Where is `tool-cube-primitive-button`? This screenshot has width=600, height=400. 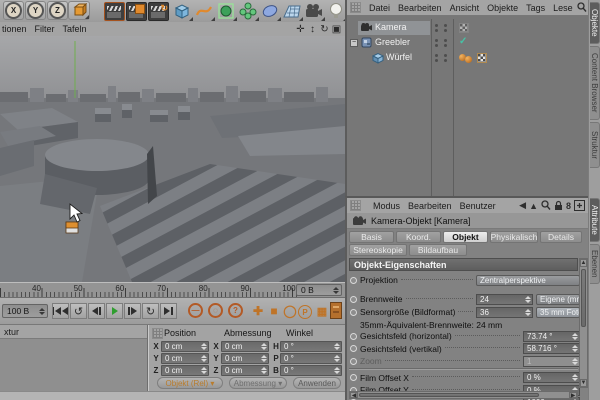
tool-cube-primitive-button is located at coordinates (182, 11).